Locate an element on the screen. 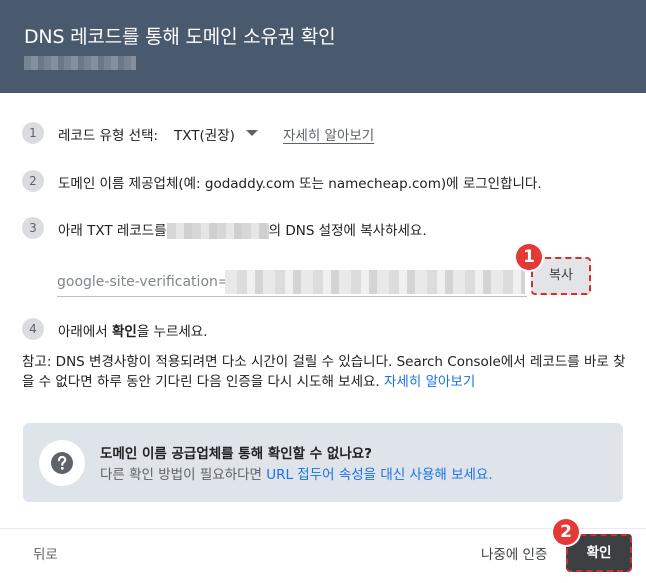 This screenshot has width=646, height=583. record-type-label: 레코드 유형 선택: is located at coordinates (108, 136).